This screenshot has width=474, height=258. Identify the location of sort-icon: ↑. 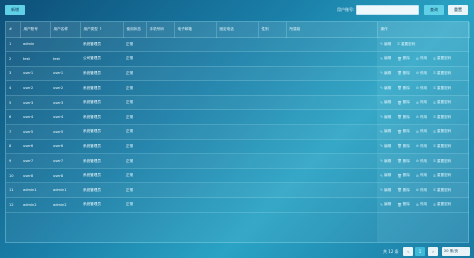
(100, 29).